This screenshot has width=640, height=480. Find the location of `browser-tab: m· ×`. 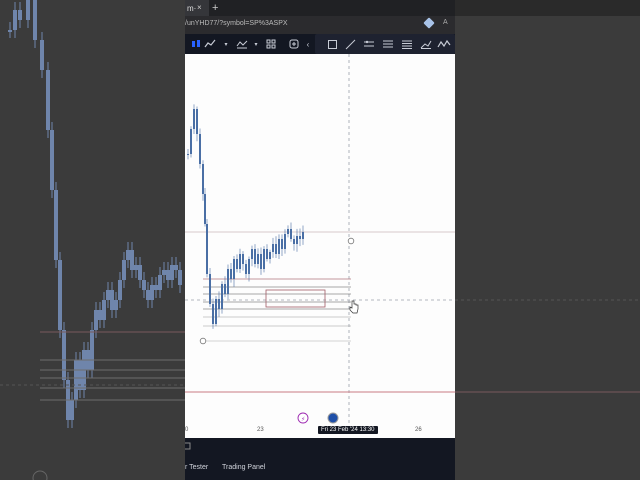

browser-tab: m· × is located at coordinates (197, 8).